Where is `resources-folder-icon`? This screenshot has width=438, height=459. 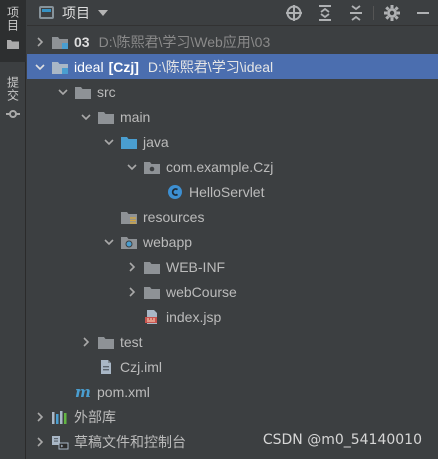
resources-folder-icon is located at coordinates (129, 217).